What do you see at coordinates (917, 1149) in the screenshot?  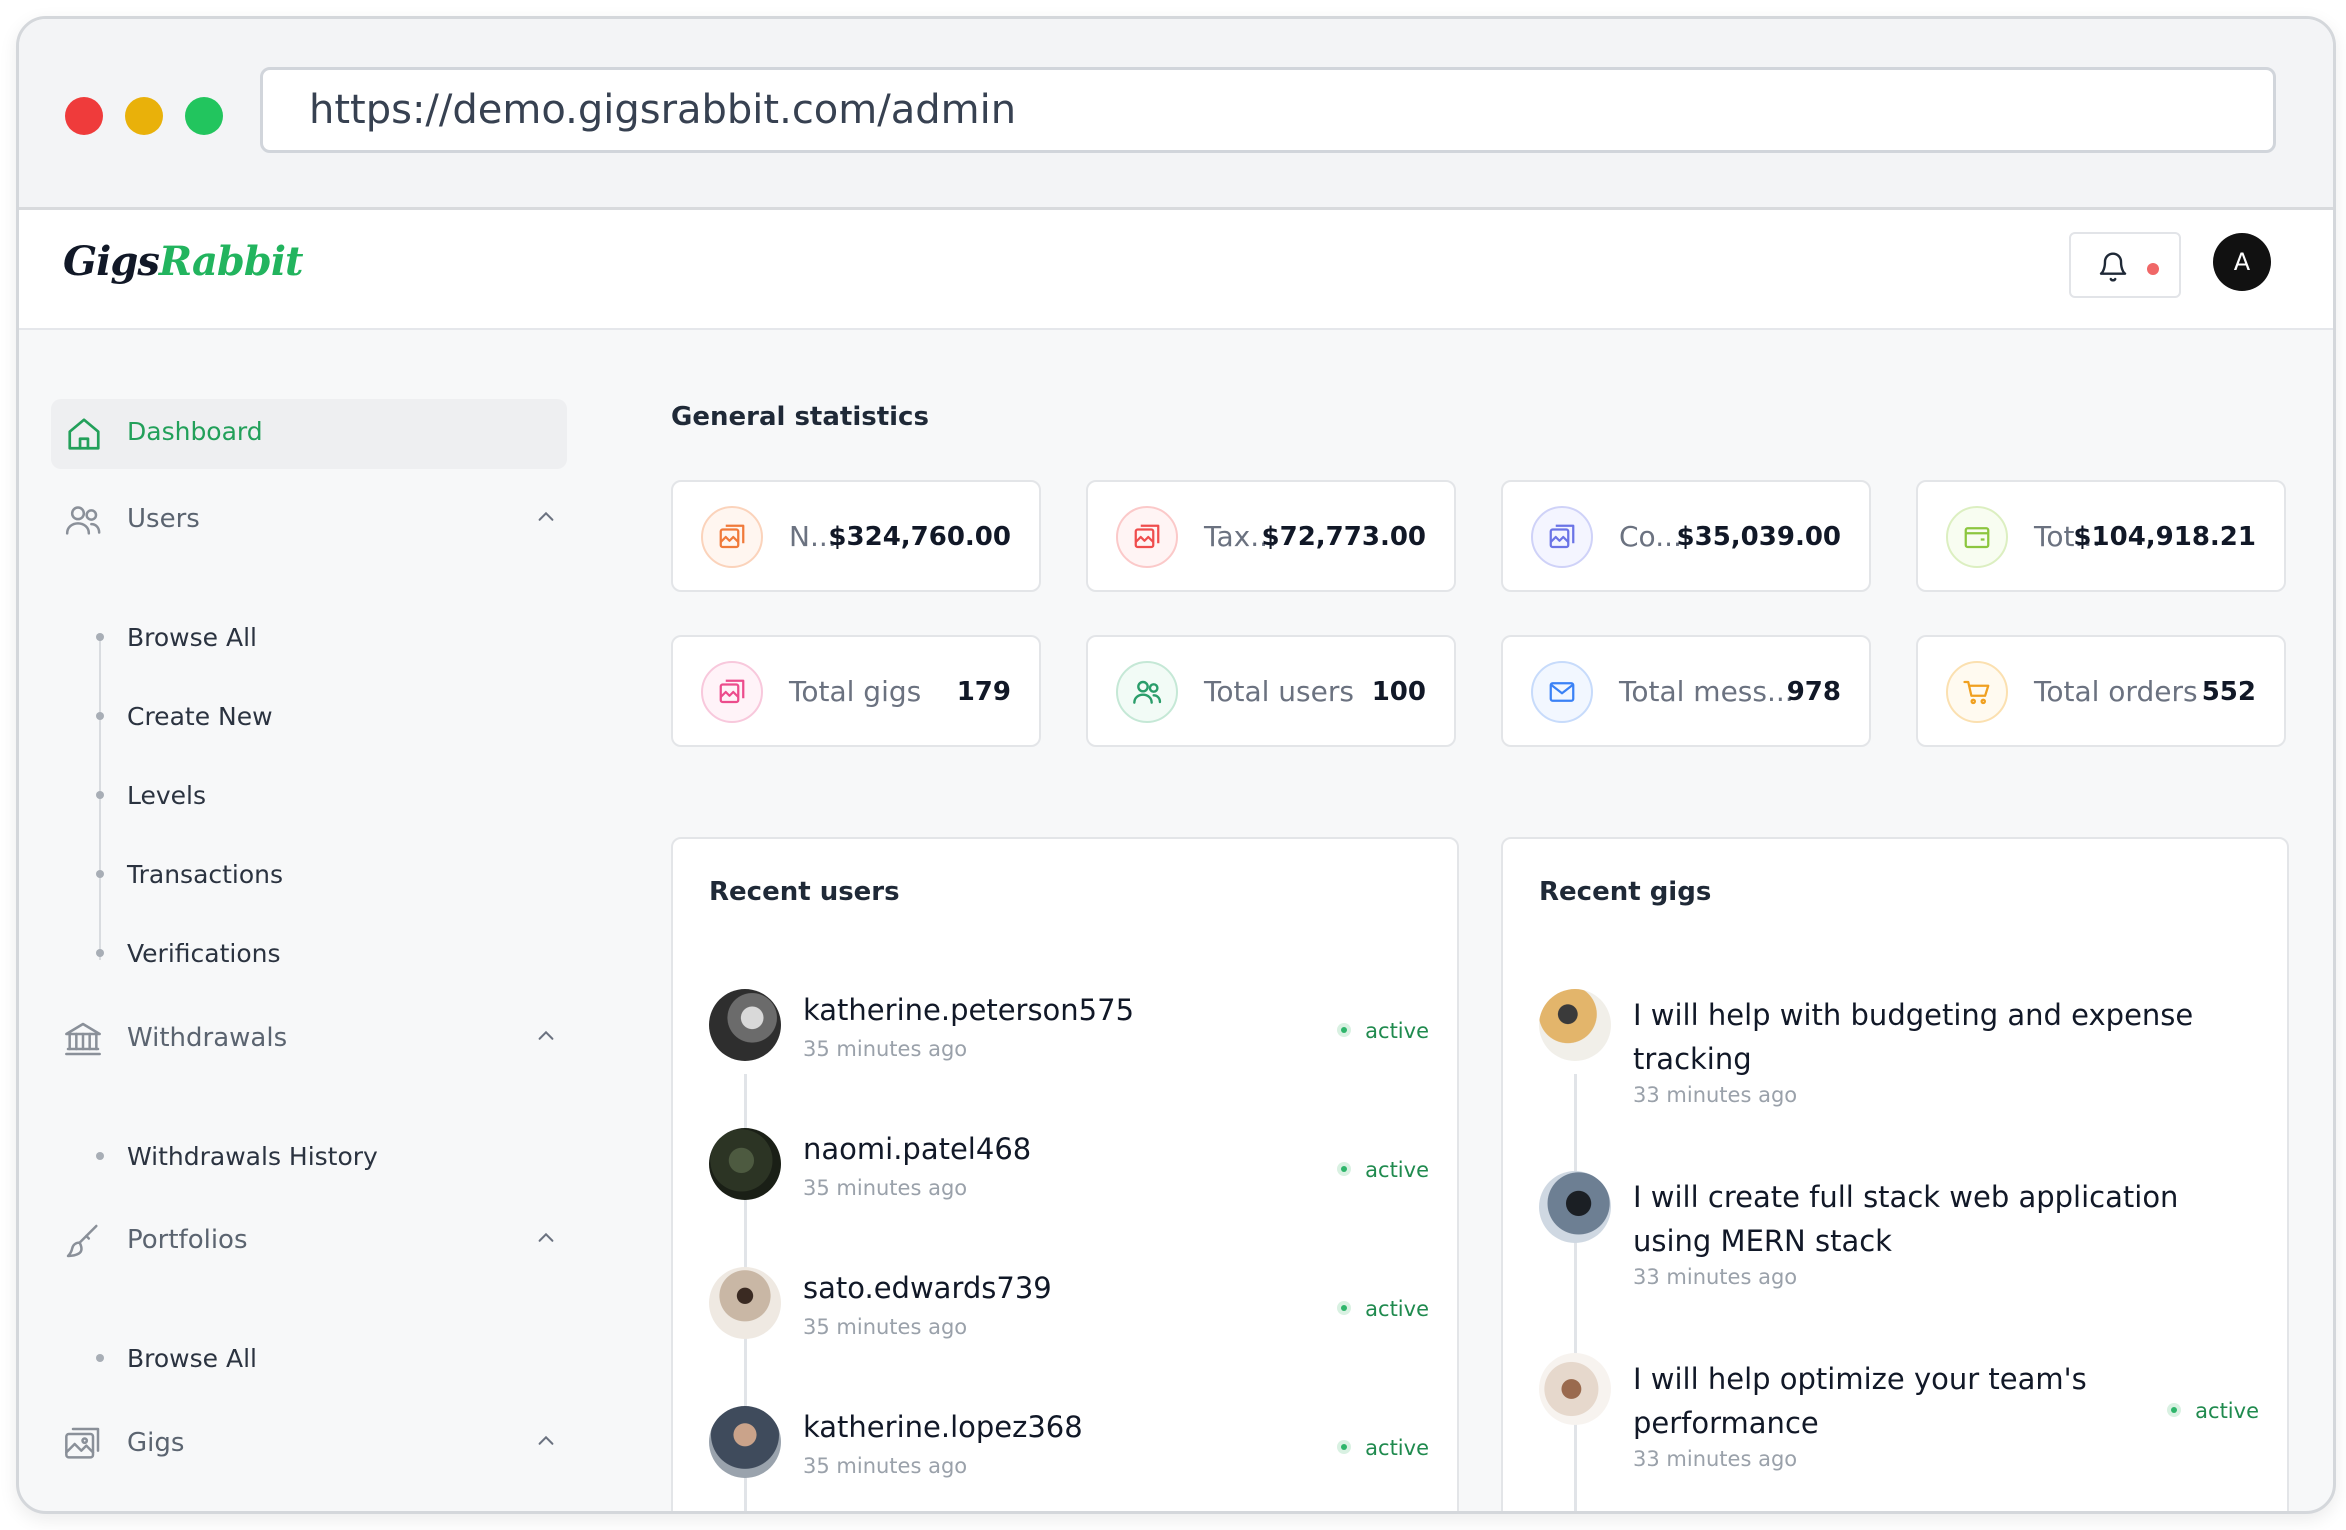 I see `user-name: naomi.patel468` at bounding box center [917, 1149].